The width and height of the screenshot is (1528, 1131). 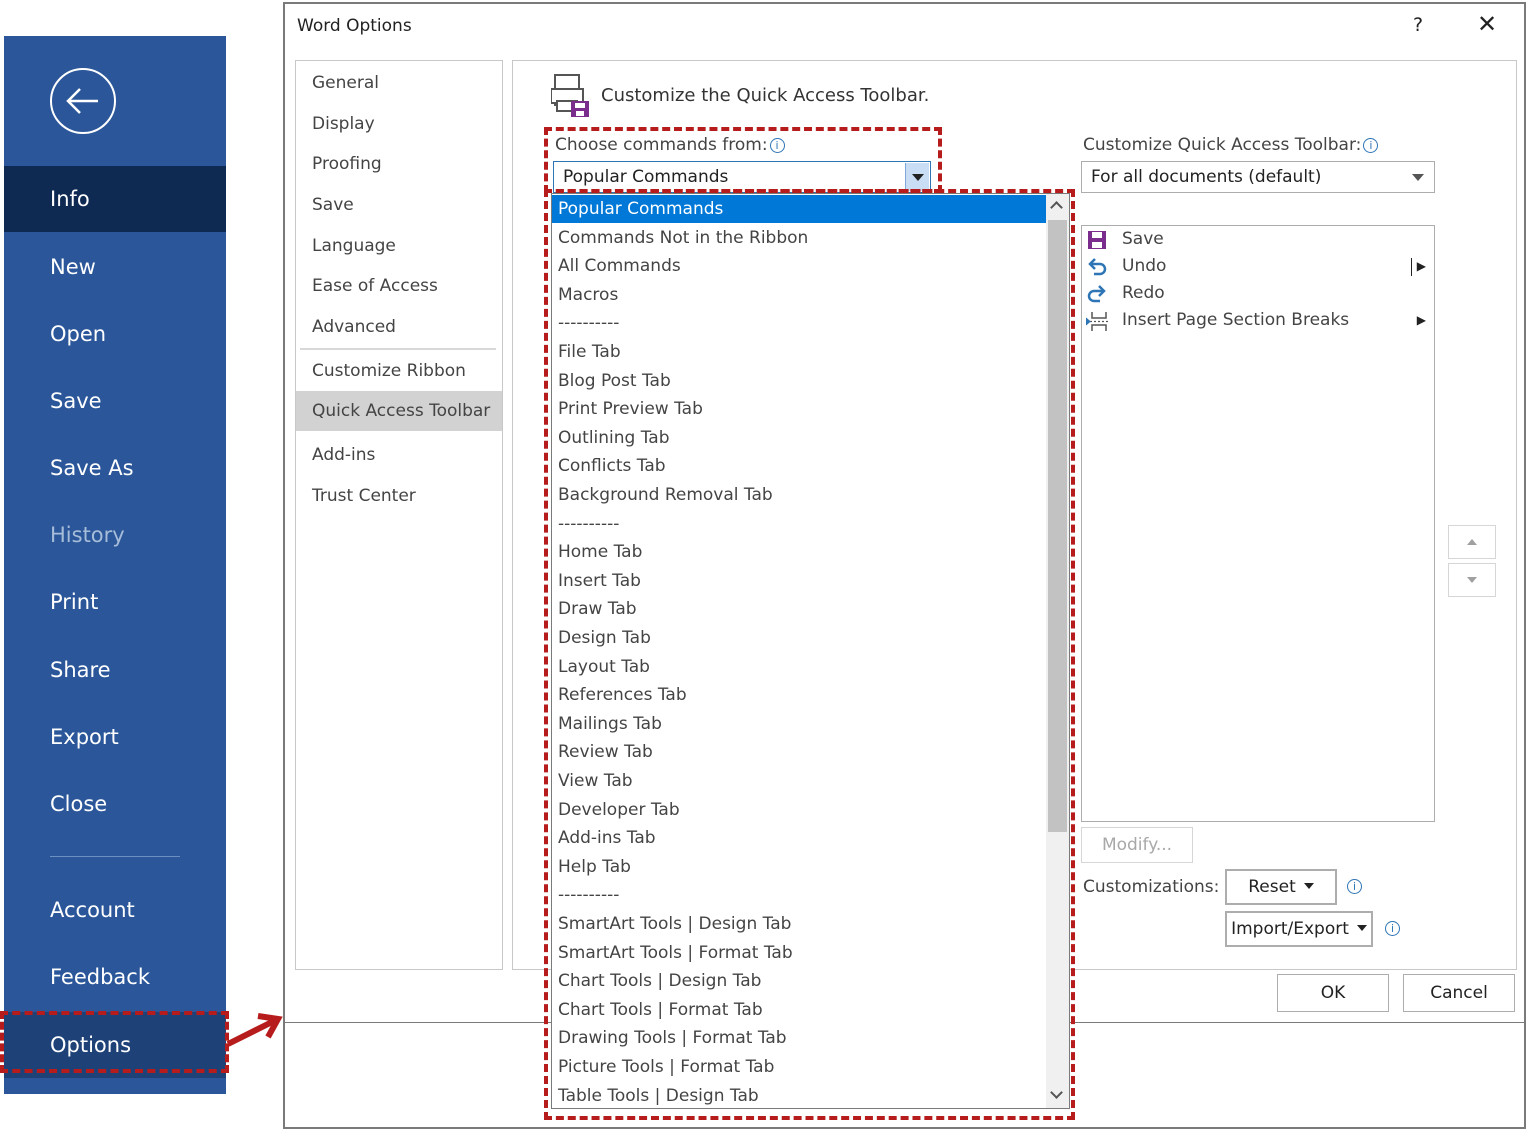 What do you see at coordinates (399, 286) in the screenshot?
I see `nav-item-ease-of-access: Ease of Access` at bounding box center [399, 286].